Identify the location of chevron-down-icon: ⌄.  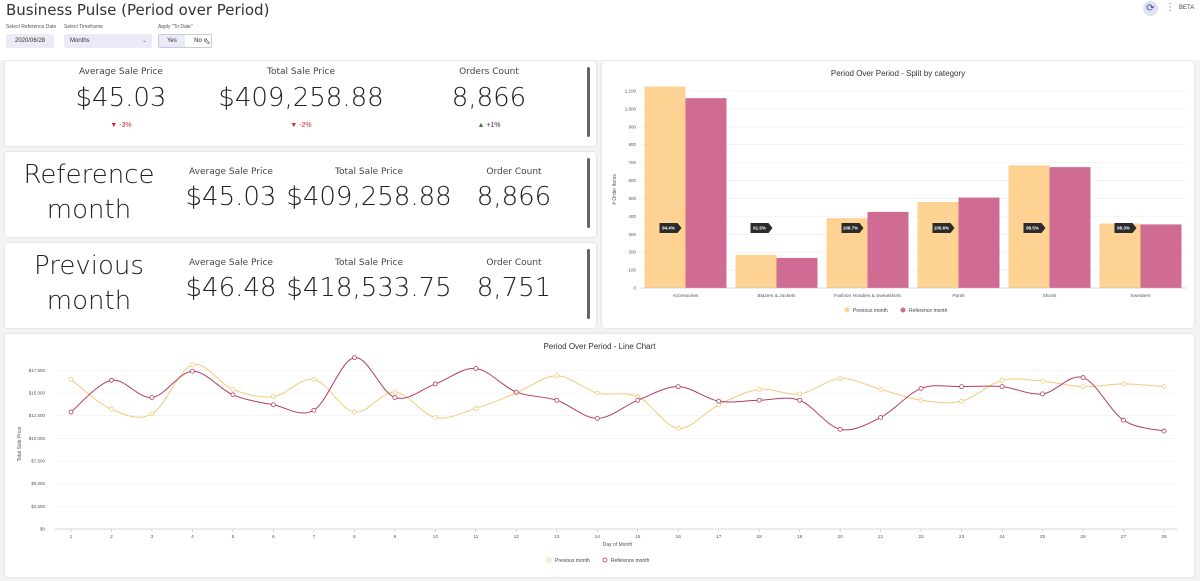
(144, 41).